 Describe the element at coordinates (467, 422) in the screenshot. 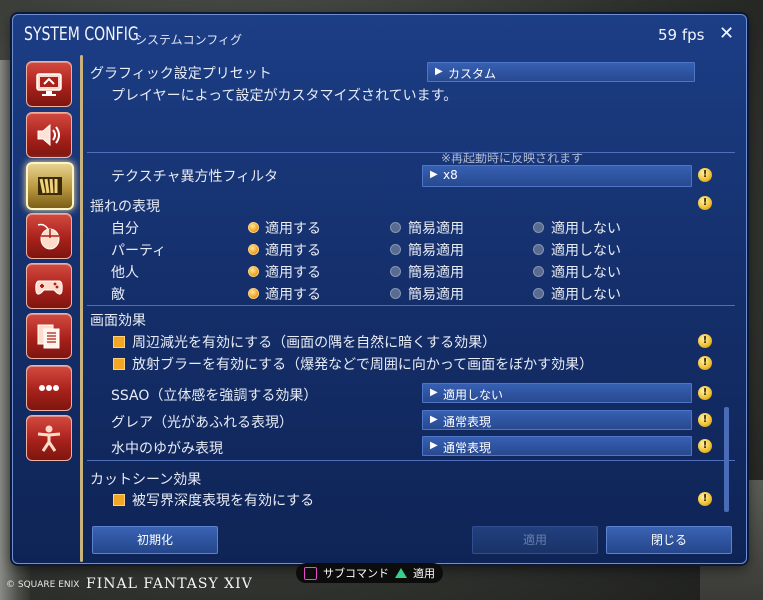

I see `glare-value: 通常表現` at that location.